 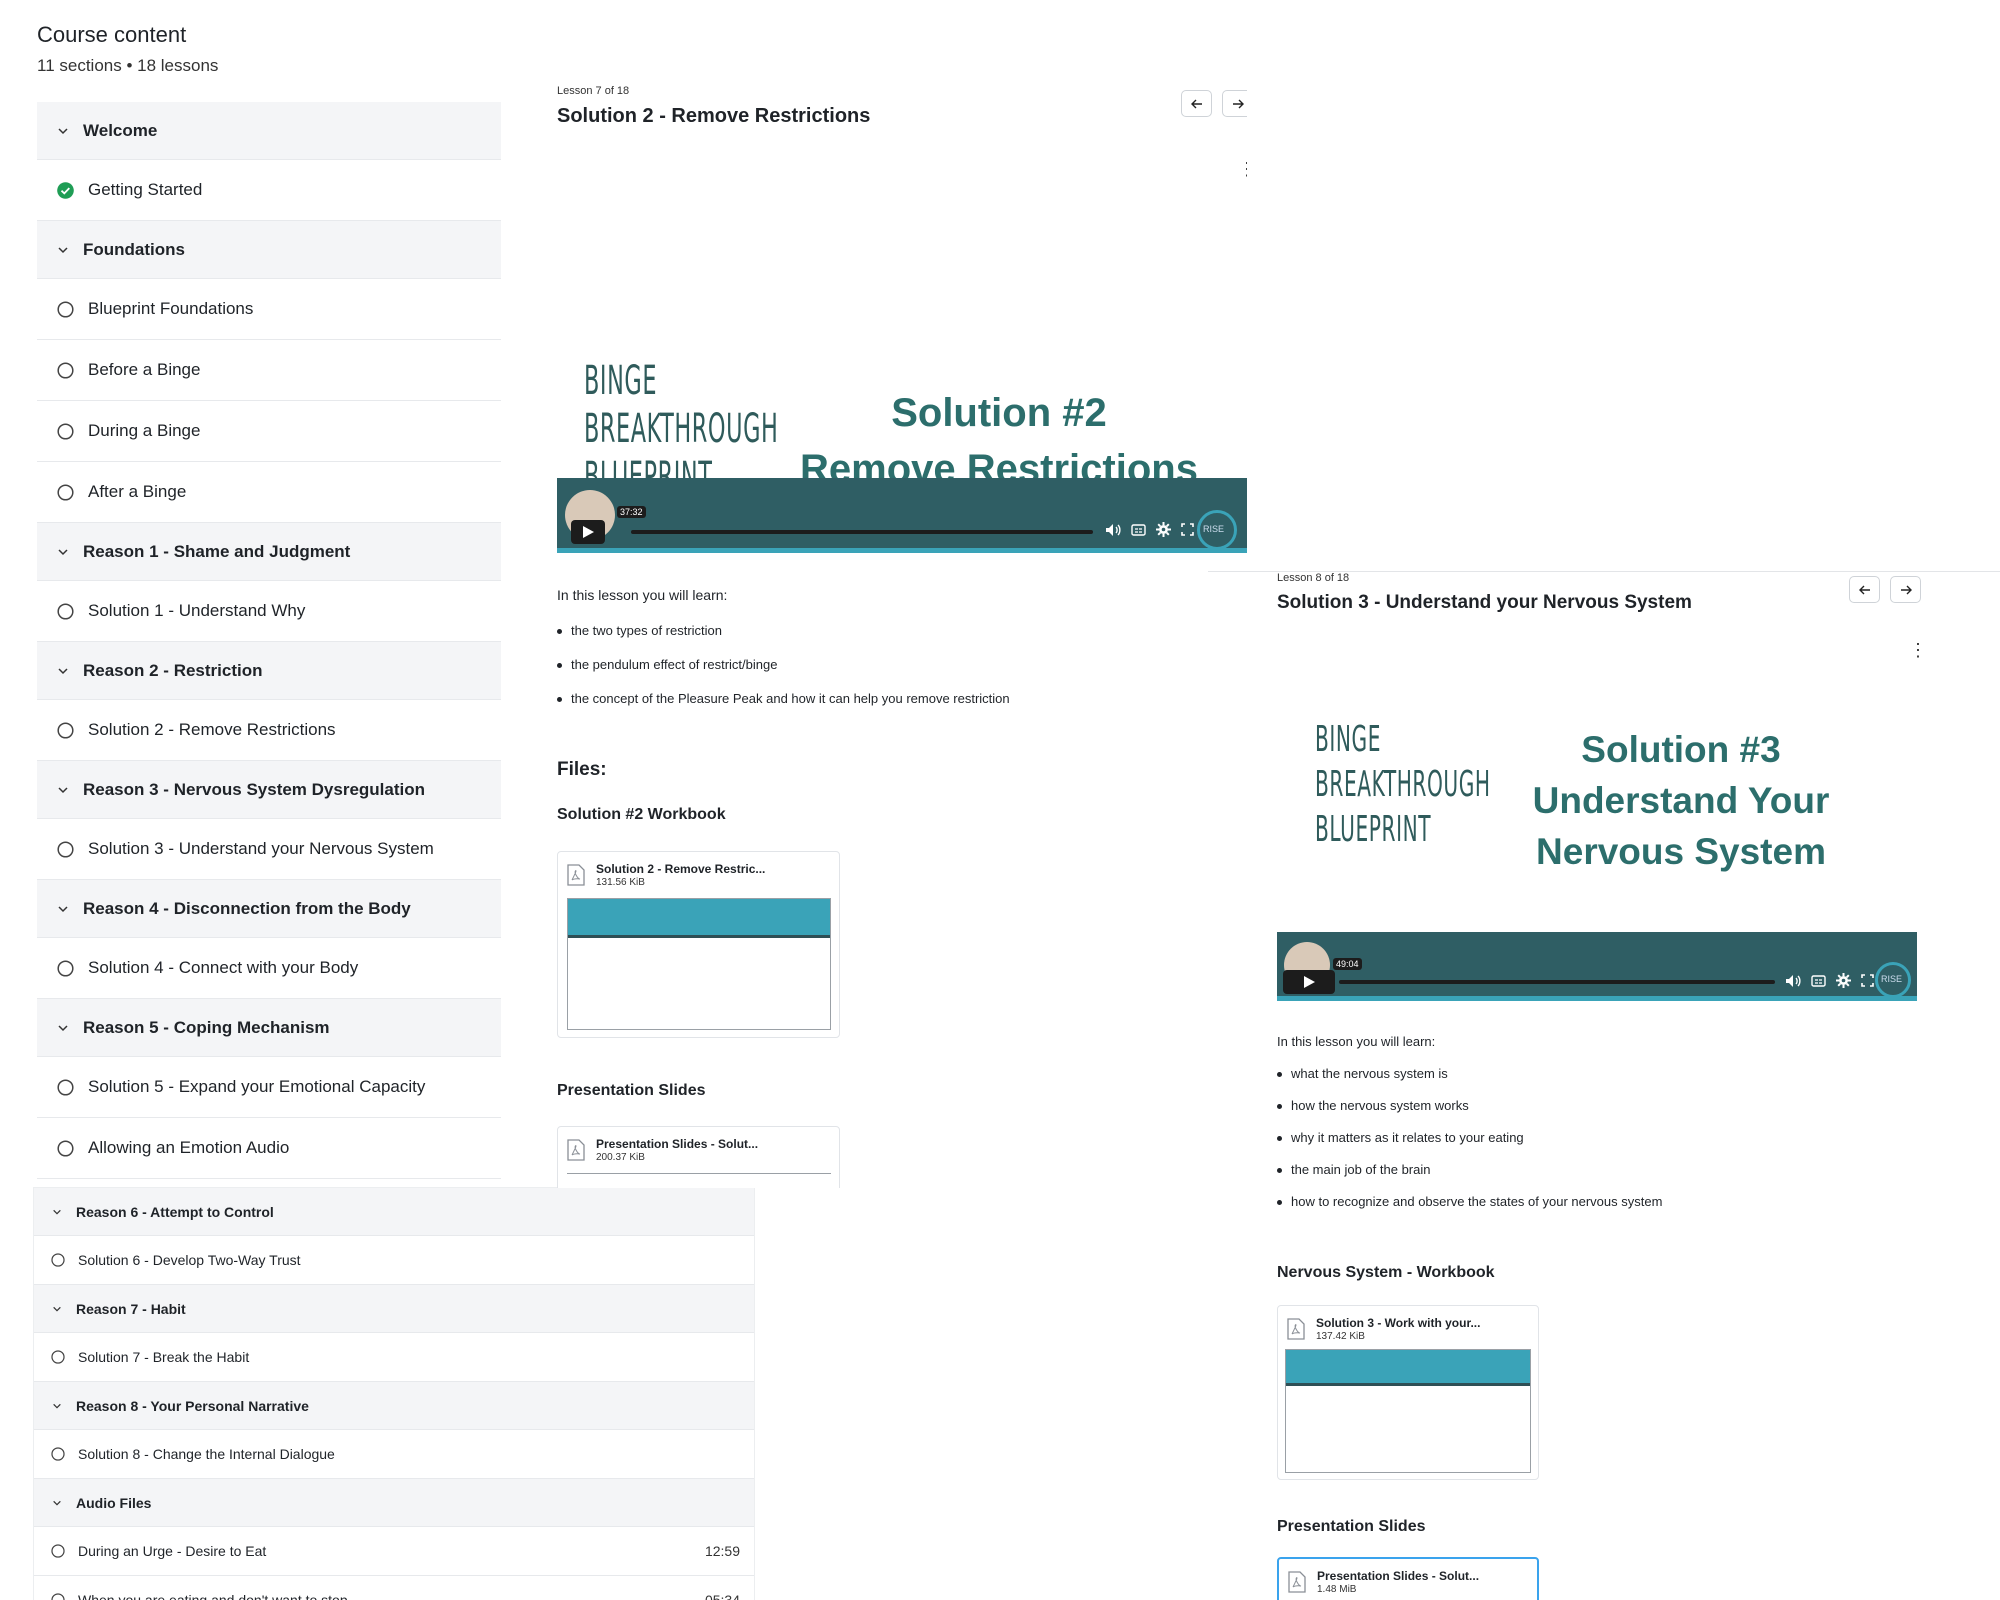 I want to click on section-header: Reason 8 - Your Personal Narrative, so click(x=394, y=1406).